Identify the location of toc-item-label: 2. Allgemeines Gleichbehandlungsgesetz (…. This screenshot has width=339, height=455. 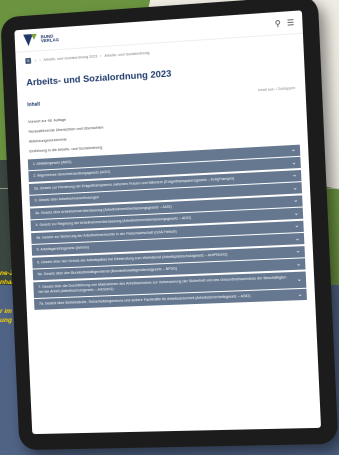
(72, 174).